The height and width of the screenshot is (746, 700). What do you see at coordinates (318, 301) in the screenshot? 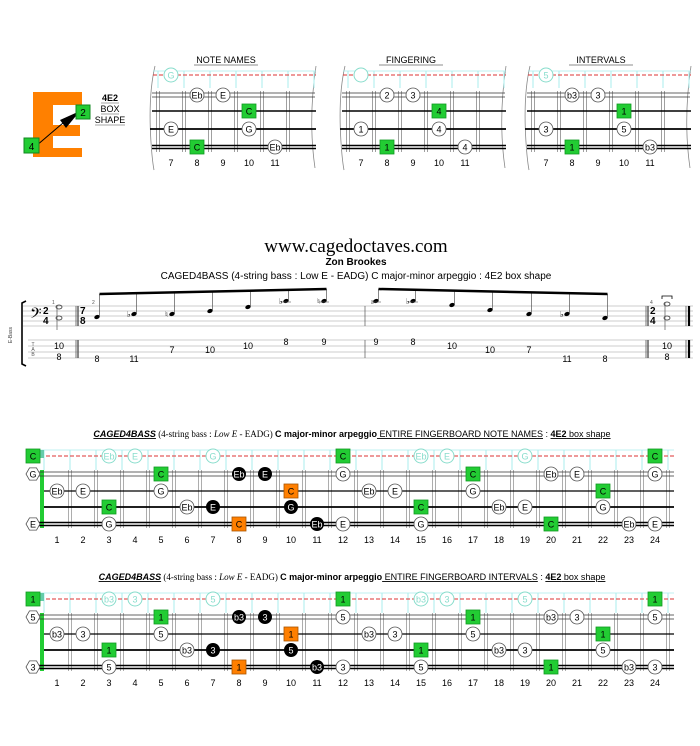
I see `natural-icon: ♮` at bounding box center [318, 301].